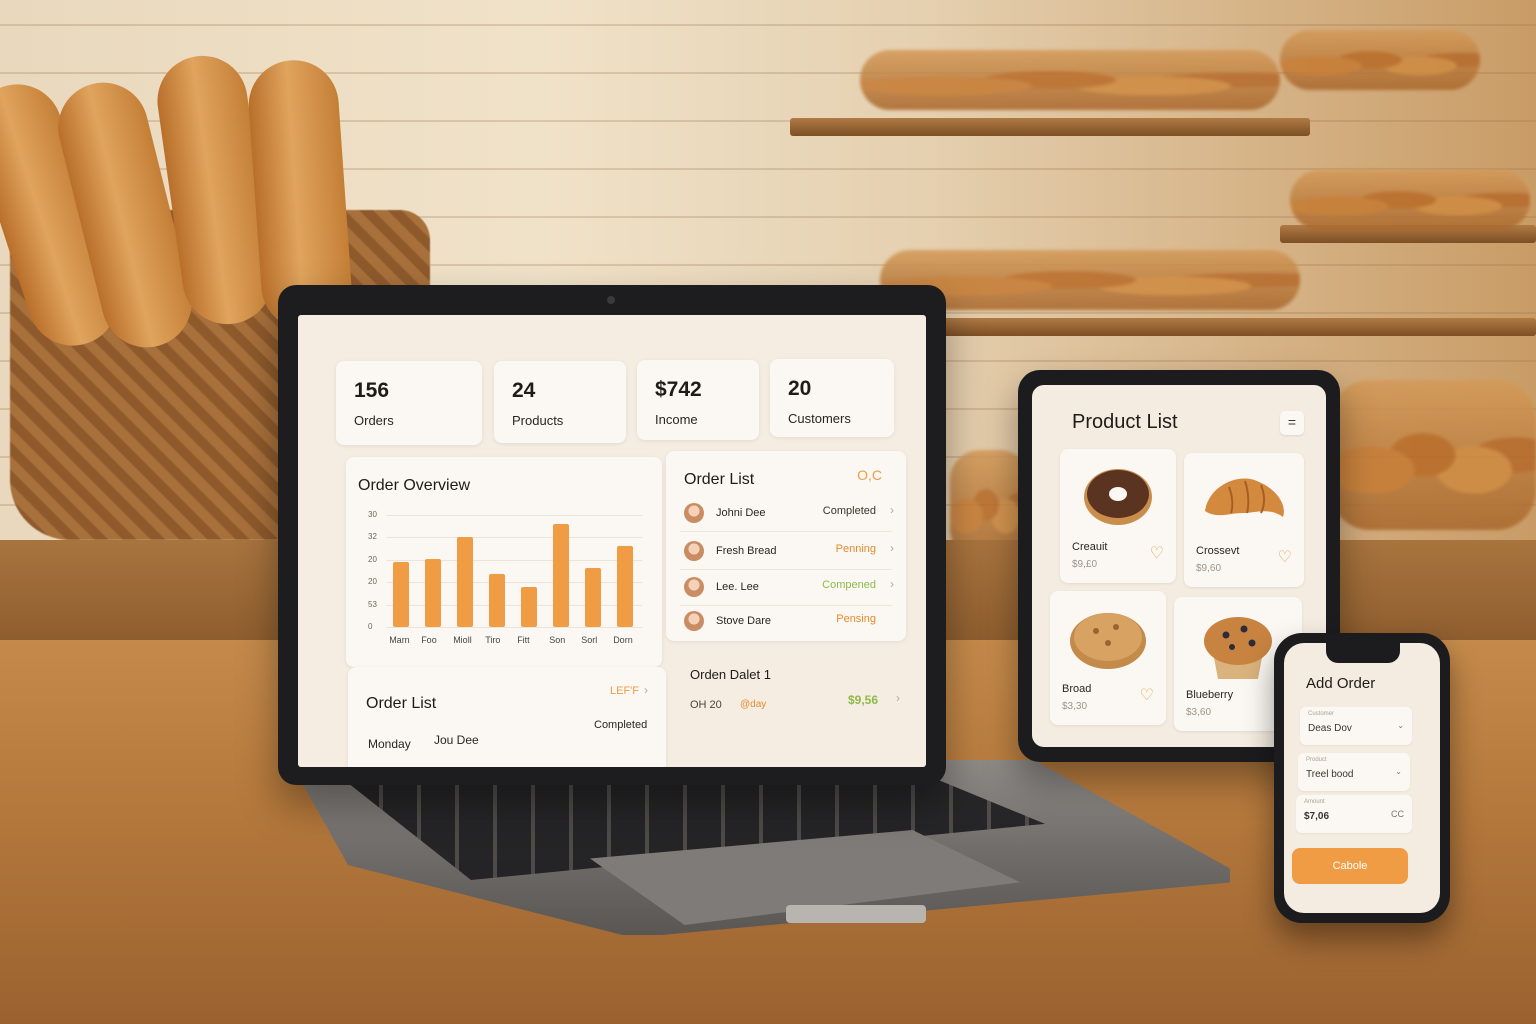 The width and height of the screenshot is (1536, 1024). I want to click on stat-label: Orders, so click(374, 420).